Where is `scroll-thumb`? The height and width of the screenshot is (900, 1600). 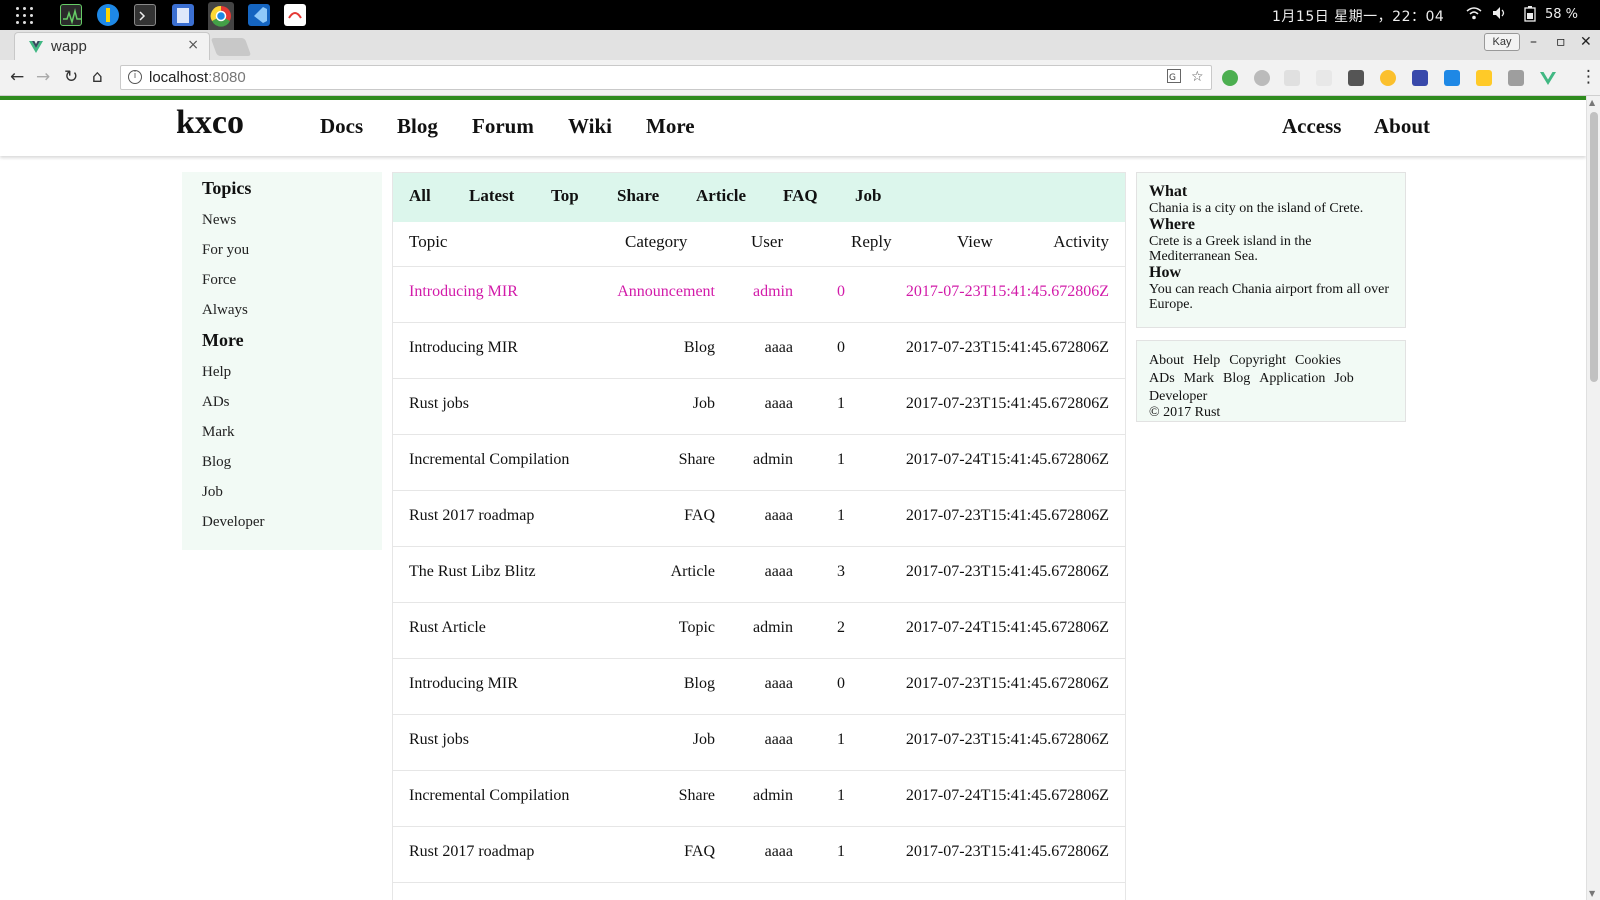 scroll-thumb is located at coordinates (1594, 247).